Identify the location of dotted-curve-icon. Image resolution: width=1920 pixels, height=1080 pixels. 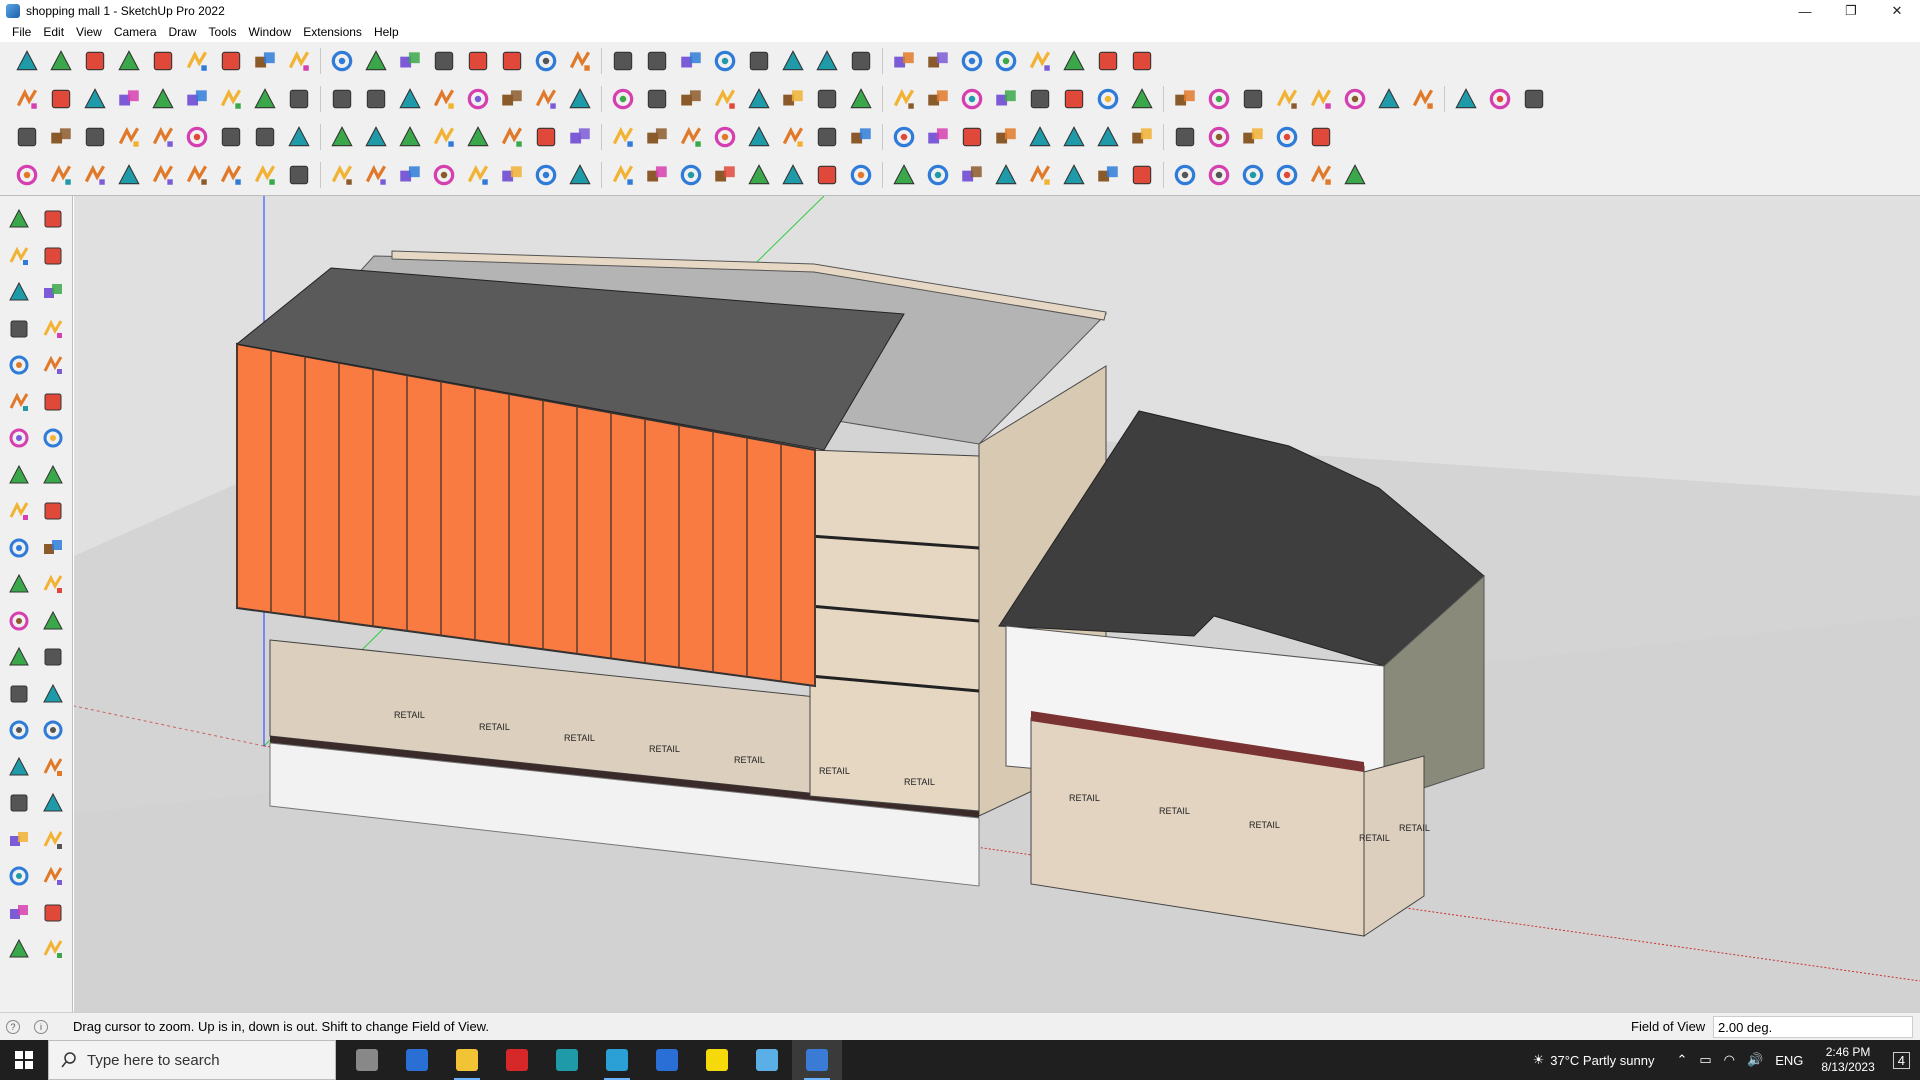
(61, 175).